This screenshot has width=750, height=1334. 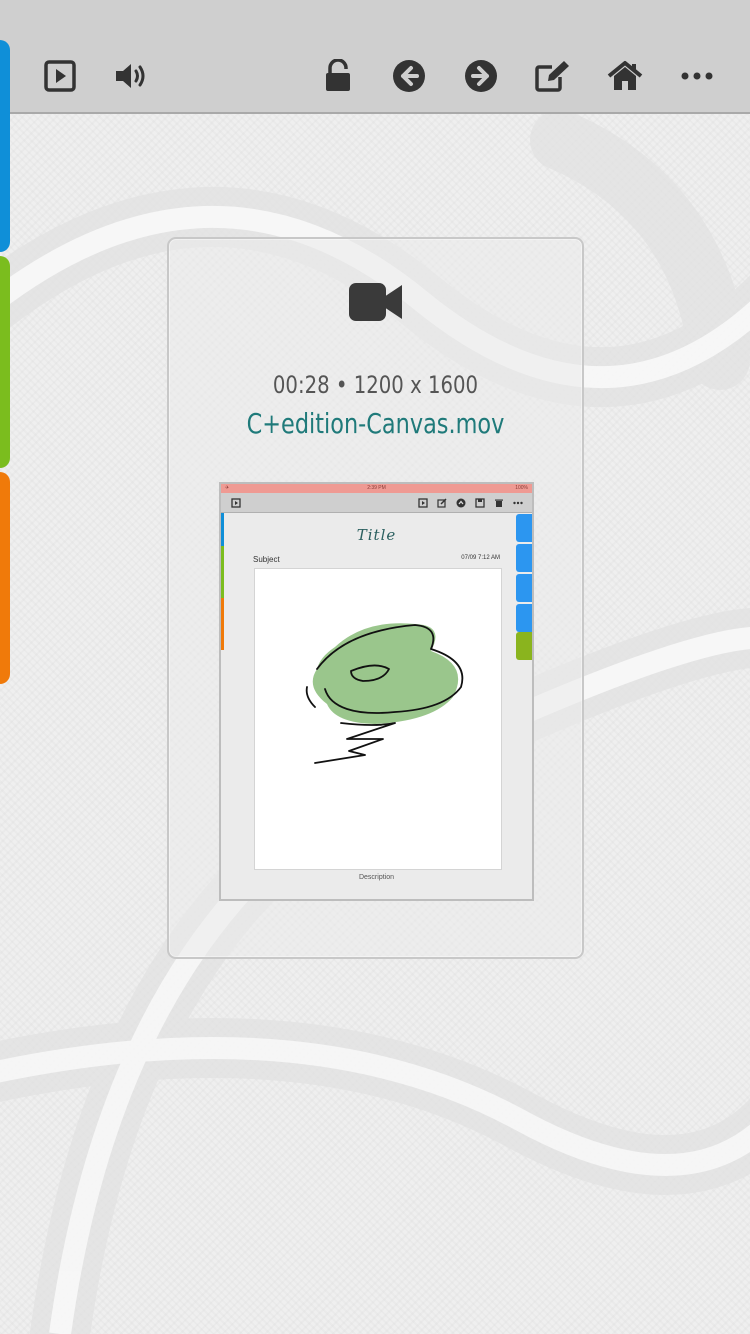 I want to click on thumbnail-subject: Subject, so click(x=266, y=559).